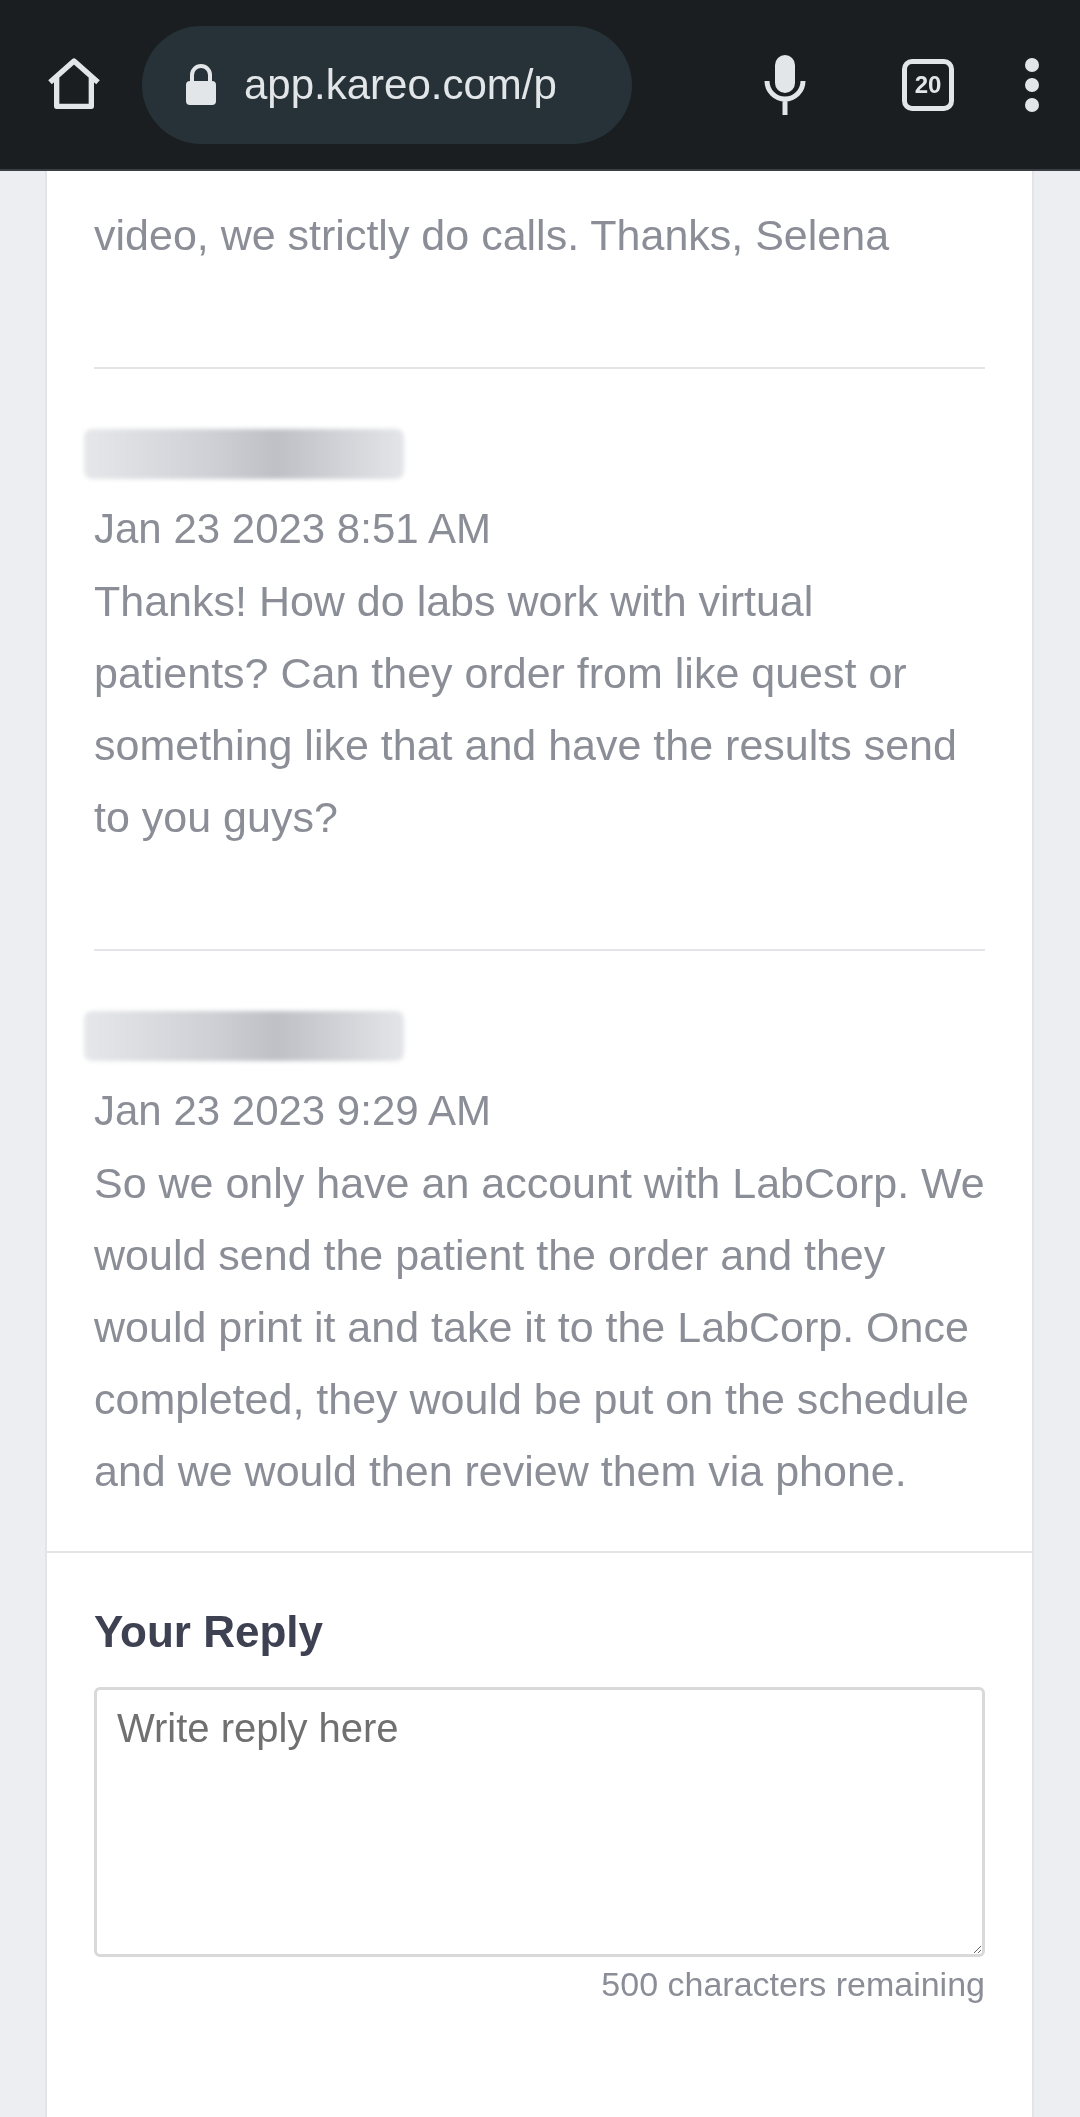 The height and width of the screenshot is (2117, 1080). Describe the element at coordinates (400, 84) in the screenshot. I see `url-text: app.kareo.com/p` at that location.